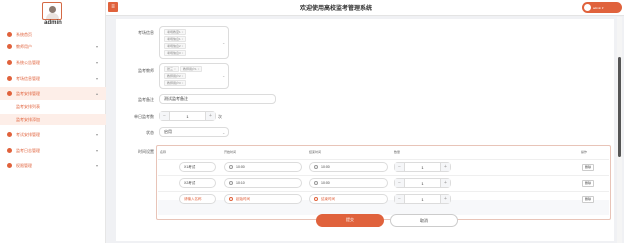 The width and height of the screenshot is (624, 243). I want to click on exam-room-tag: 考场信息1×, so click(175, 39).